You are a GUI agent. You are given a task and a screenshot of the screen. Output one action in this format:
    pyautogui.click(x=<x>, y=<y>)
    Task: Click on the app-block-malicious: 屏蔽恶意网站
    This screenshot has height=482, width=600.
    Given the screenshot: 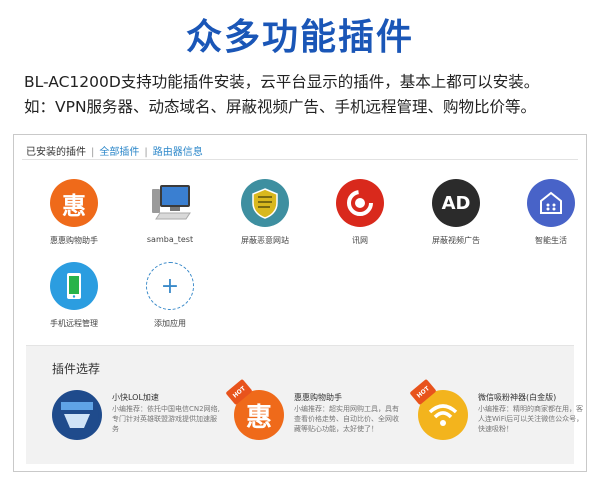 What is the action you would take?
    pyautogui.click(x=265, y=212)
    